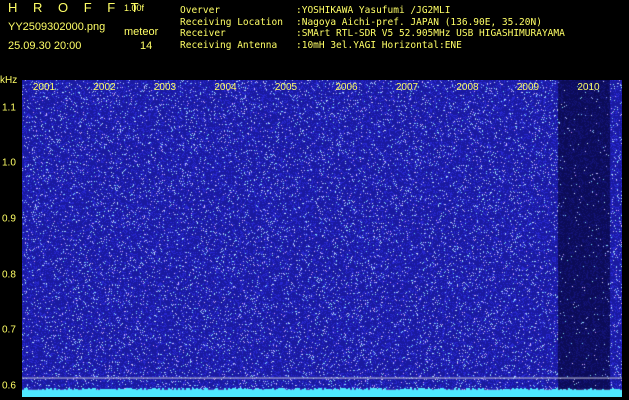  What do you see at coordinates (200, 10) in the screenshot?
I see `info-key: Overver` at bounding box center [200, 10].